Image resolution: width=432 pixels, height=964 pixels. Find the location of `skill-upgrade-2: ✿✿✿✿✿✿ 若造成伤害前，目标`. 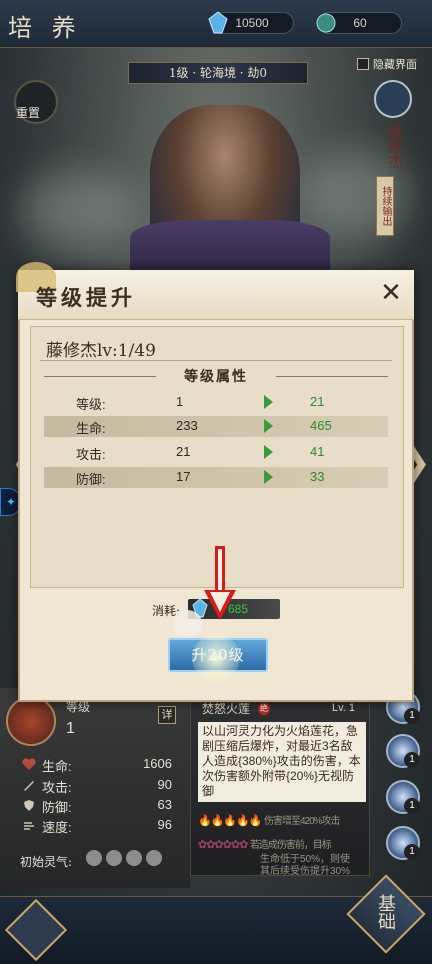

skill-upgrade-2: ✿✿✿✿✿✿ 若造成伤害前，目标 is located at coordinates (265, 844).